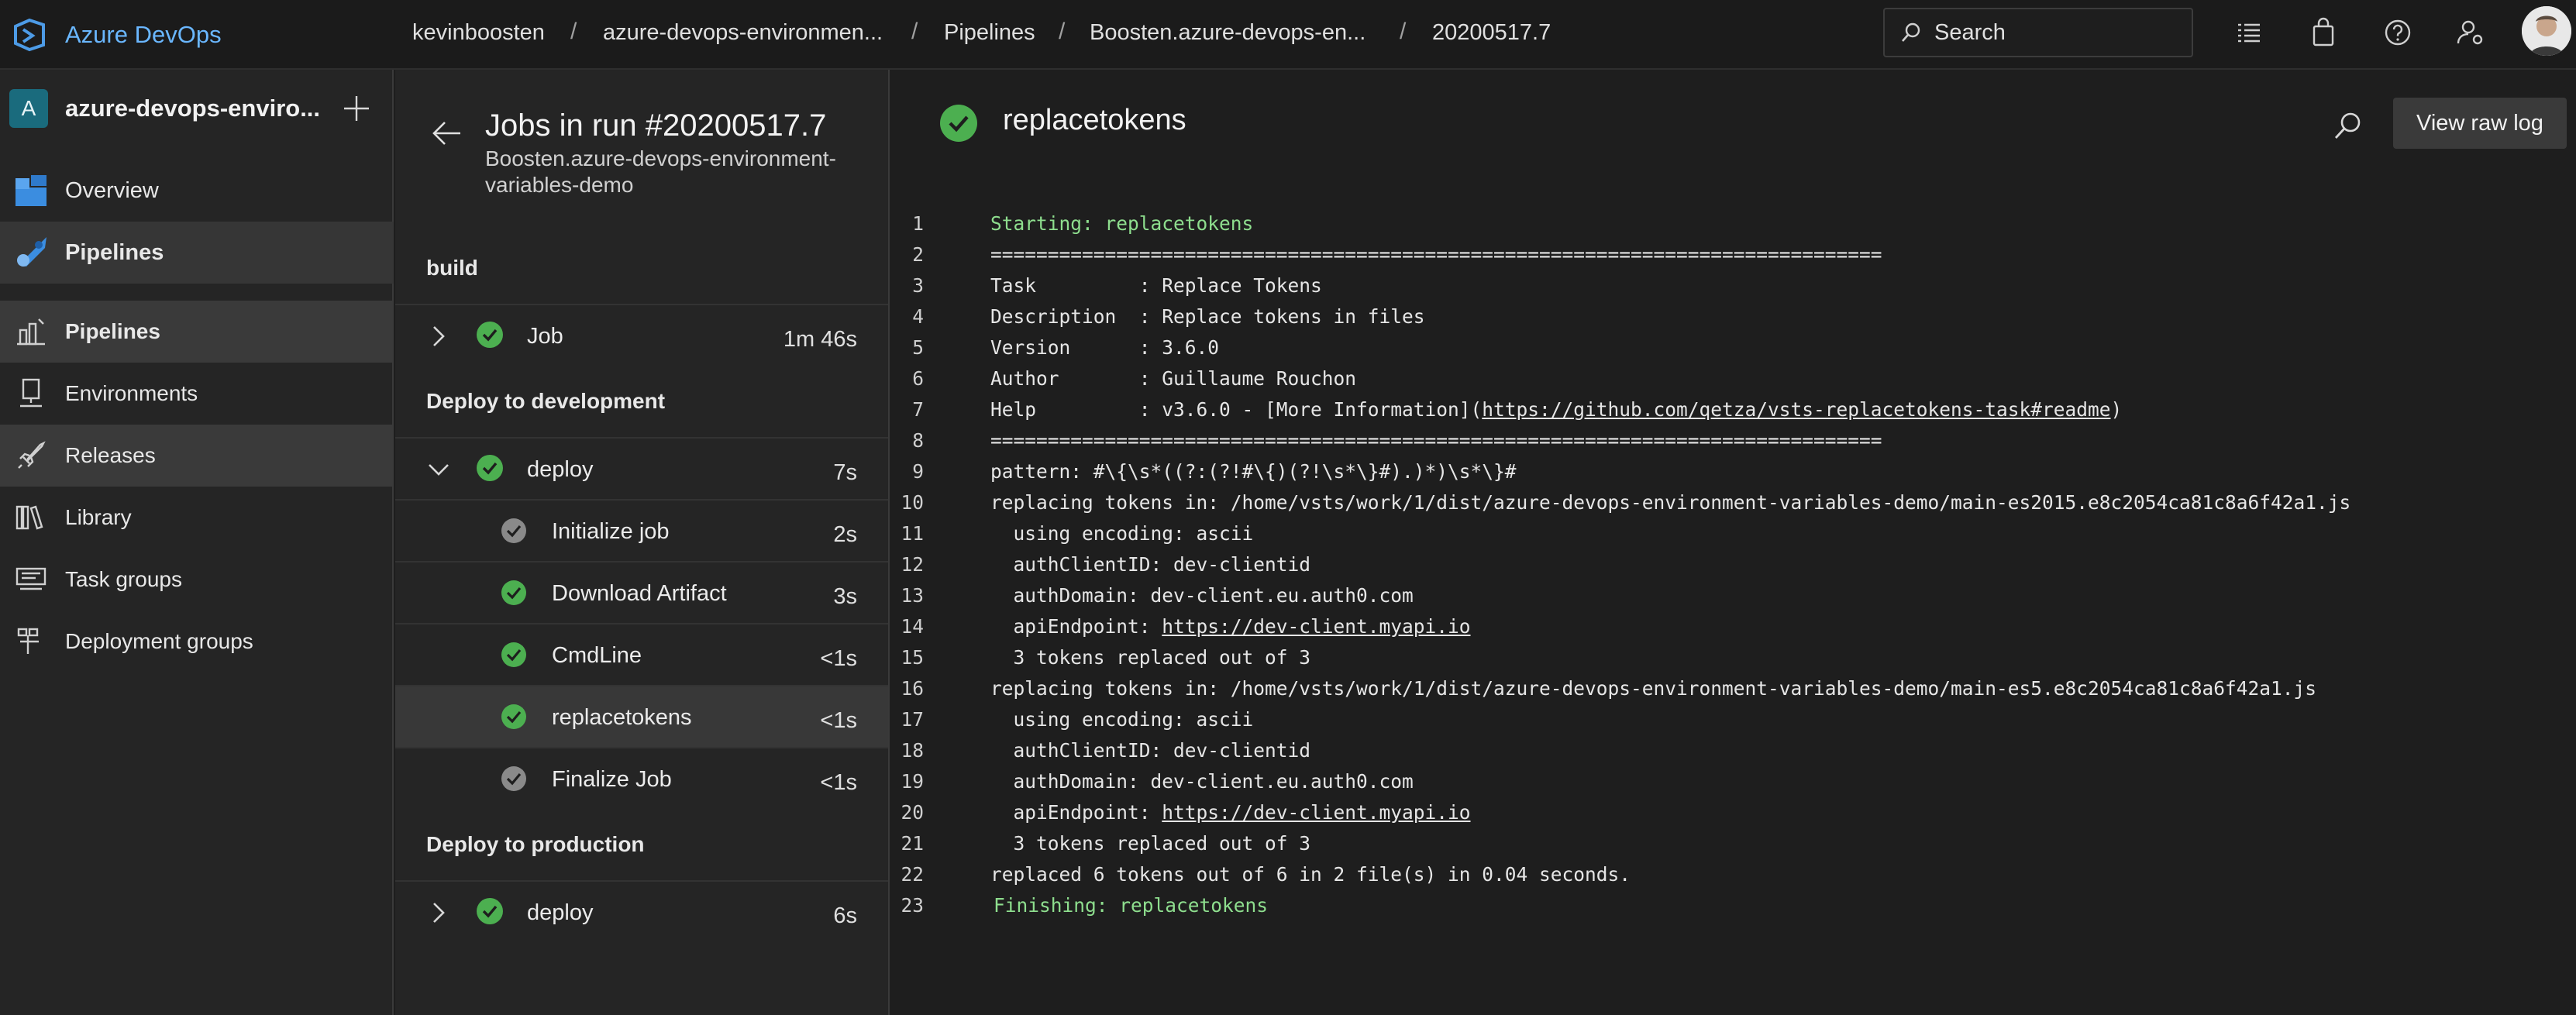 This screenshot has width=2576, height=1015. I want to click on shopping-bag-icon, so click(2323, 32).